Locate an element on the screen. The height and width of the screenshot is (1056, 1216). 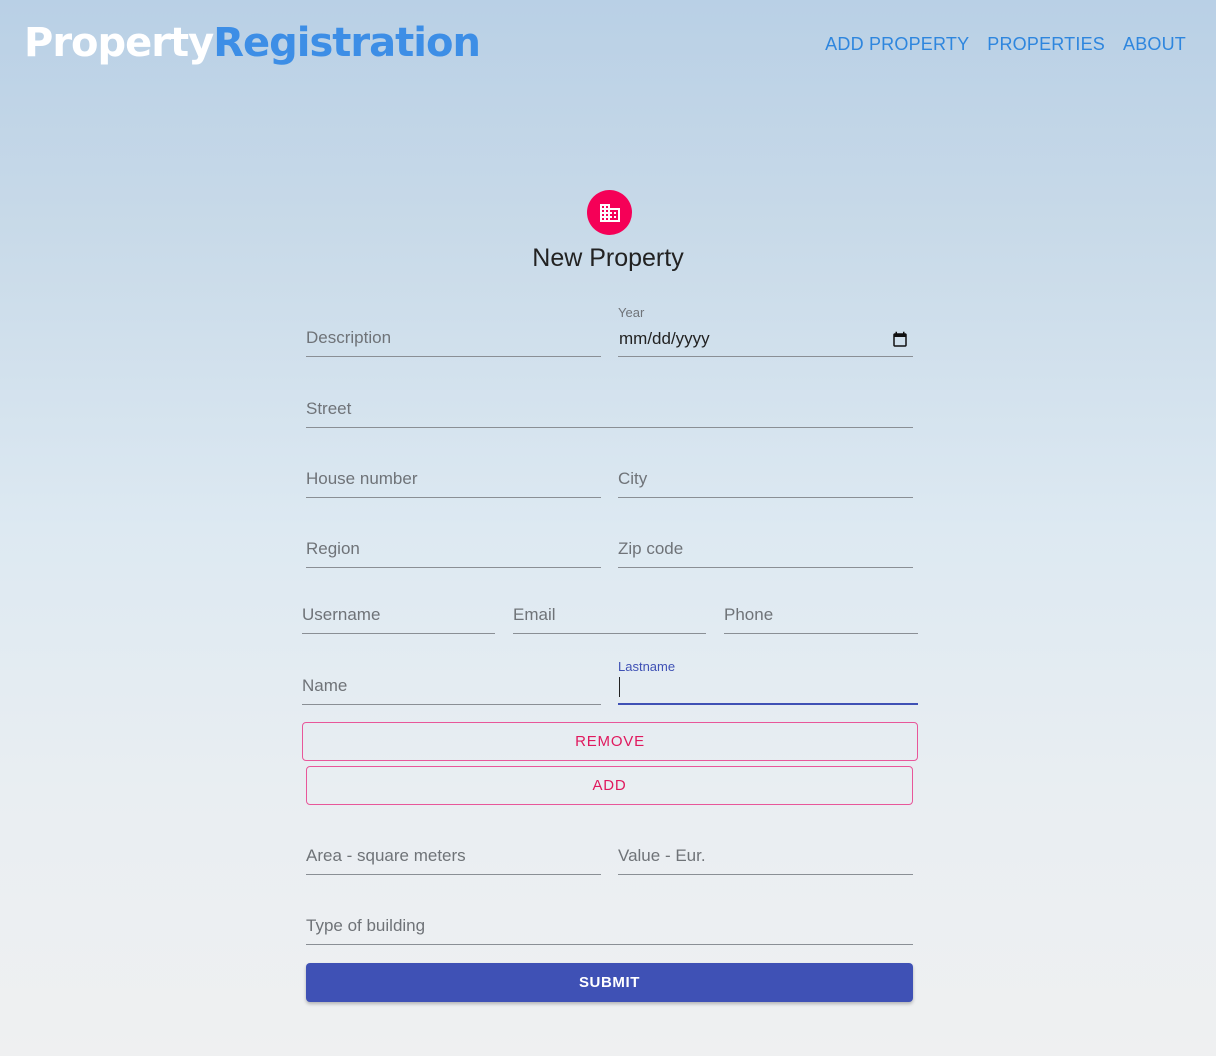
city-field: City is located at coordinates (765, 483).